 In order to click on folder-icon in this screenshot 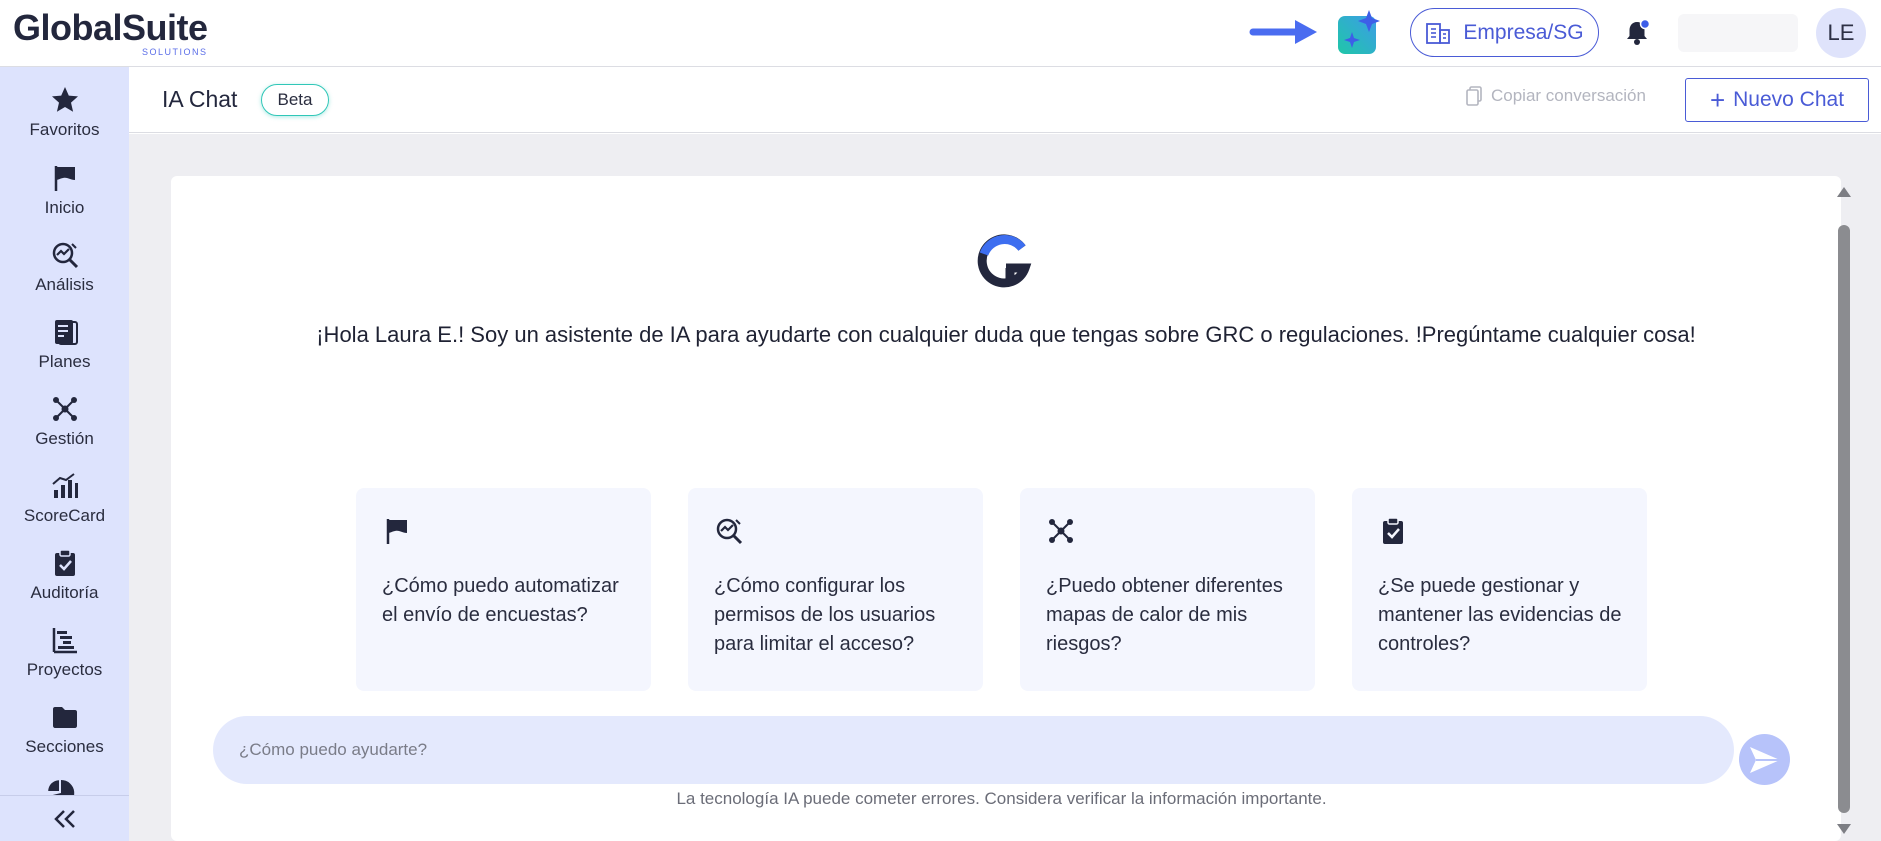, I will do `click(64, 717)`.